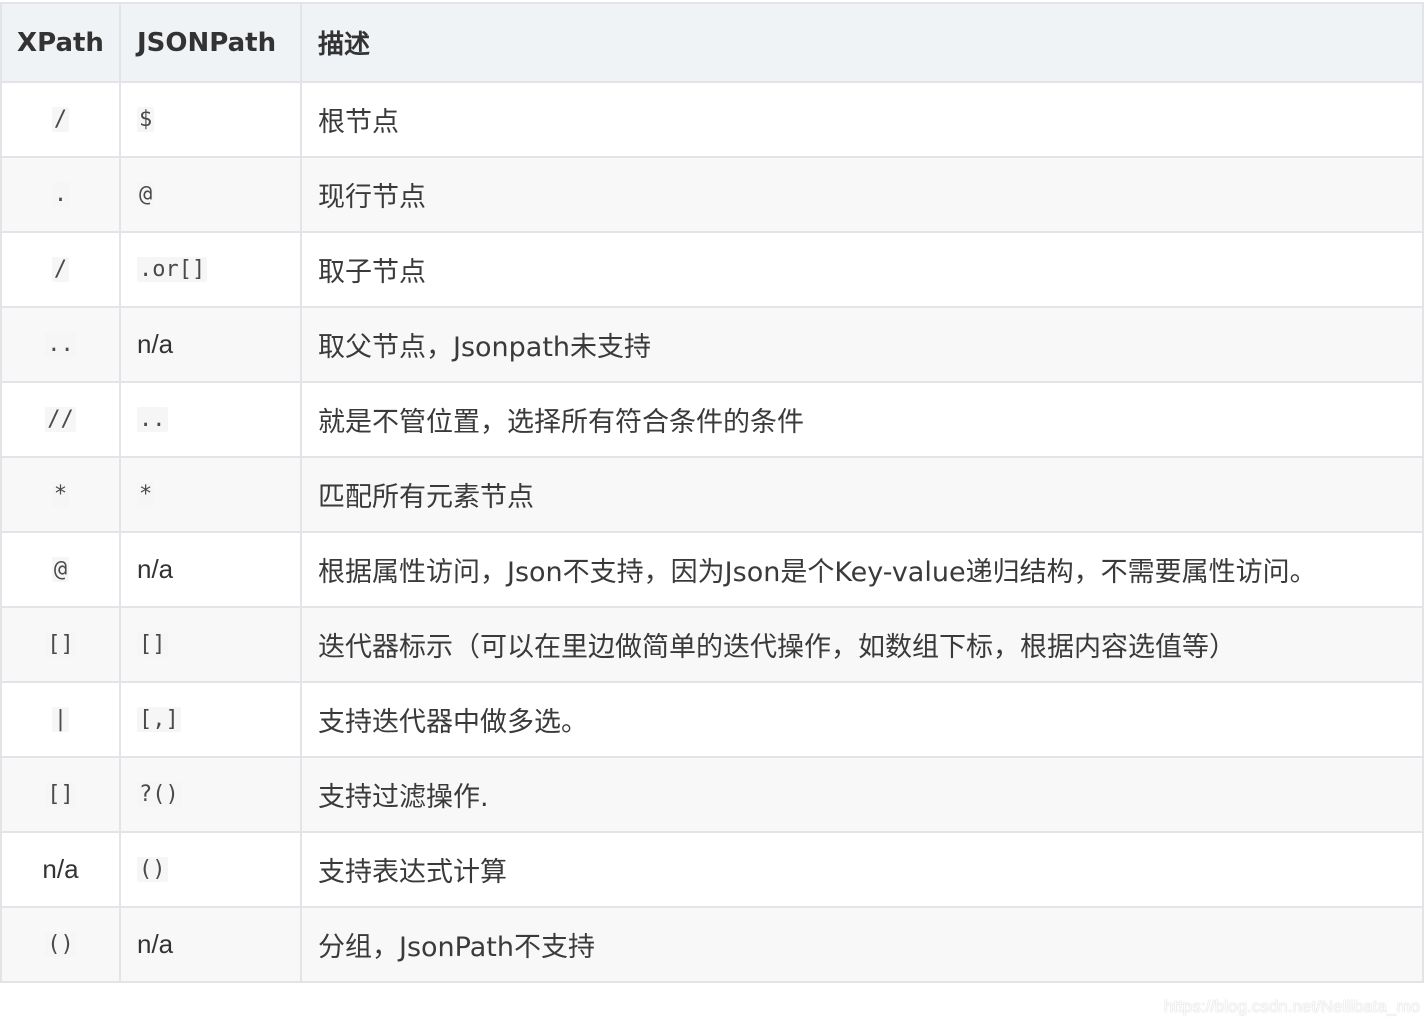 This screenshot has width=1426, height=1025. I want to click on cell-jsonpath: ?(), so click(210, 794).